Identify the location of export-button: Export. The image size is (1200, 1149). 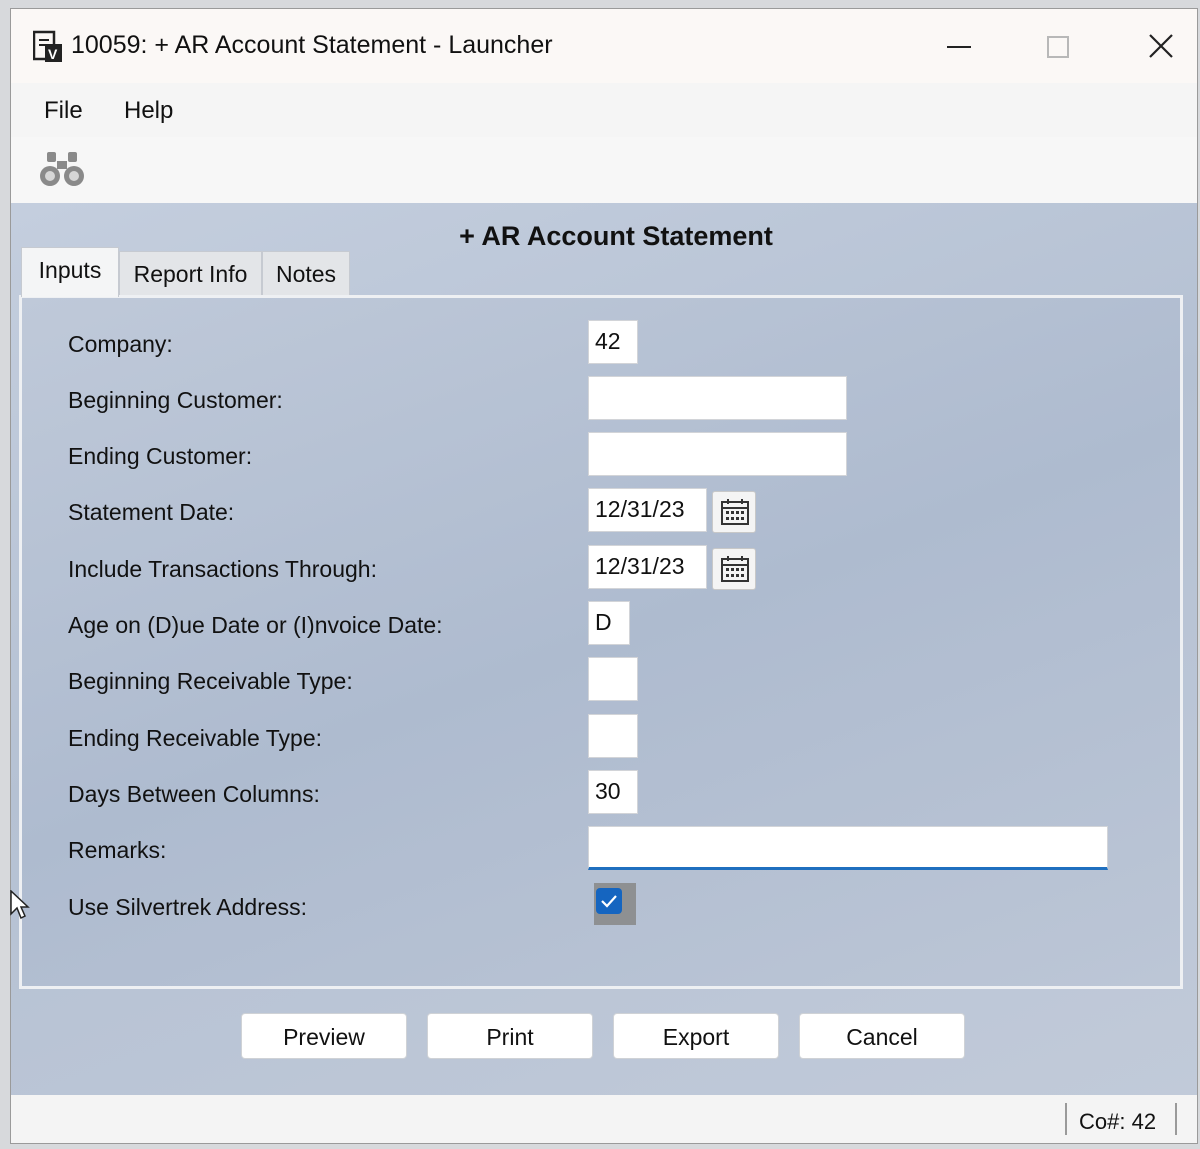
(696, 1036).